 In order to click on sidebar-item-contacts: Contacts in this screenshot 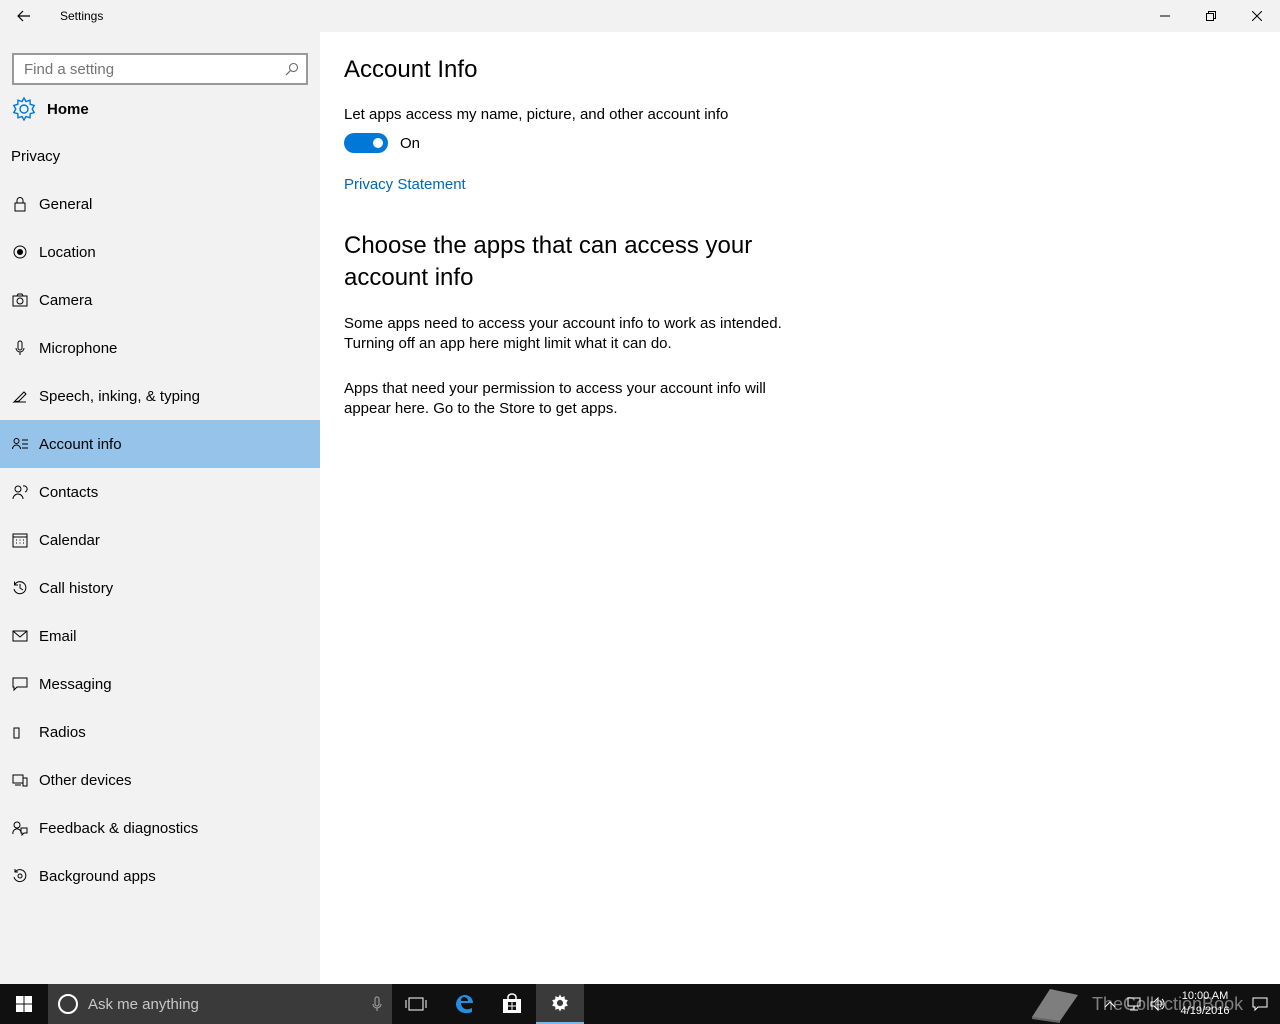, I will do `click(160, 492)`.